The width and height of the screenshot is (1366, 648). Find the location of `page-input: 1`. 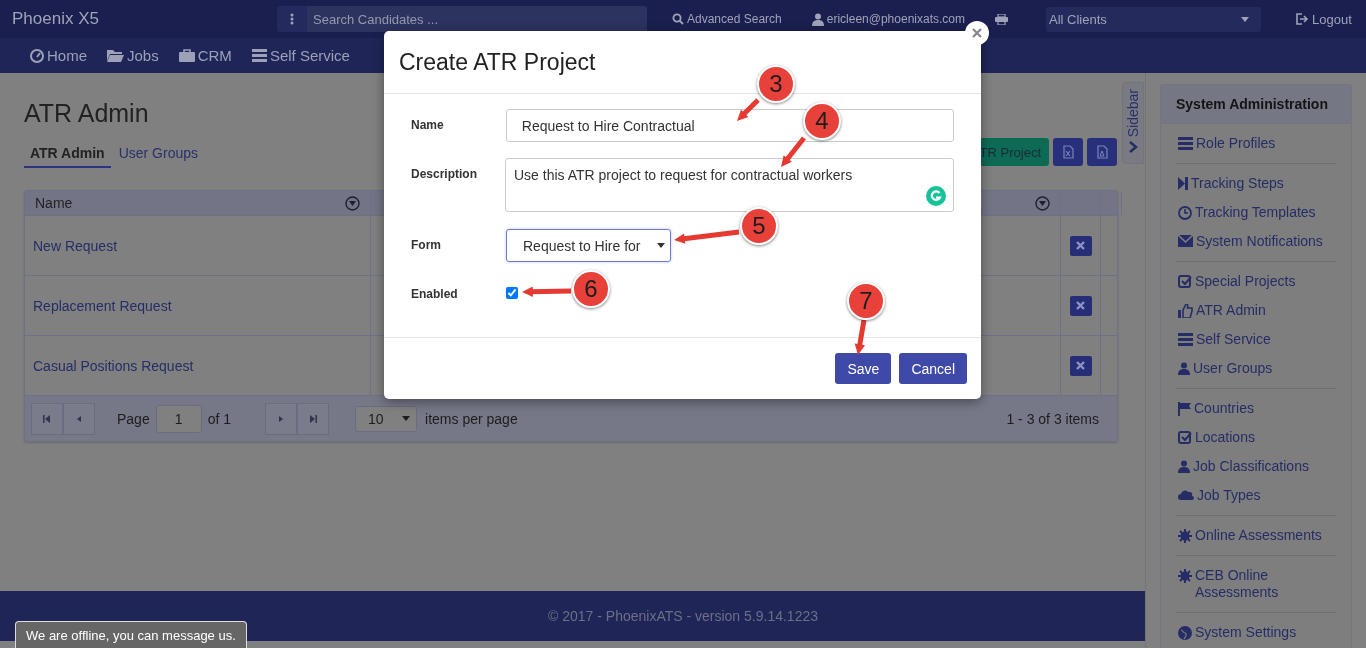

page-input: 1 is located at coordinates (178, 418).